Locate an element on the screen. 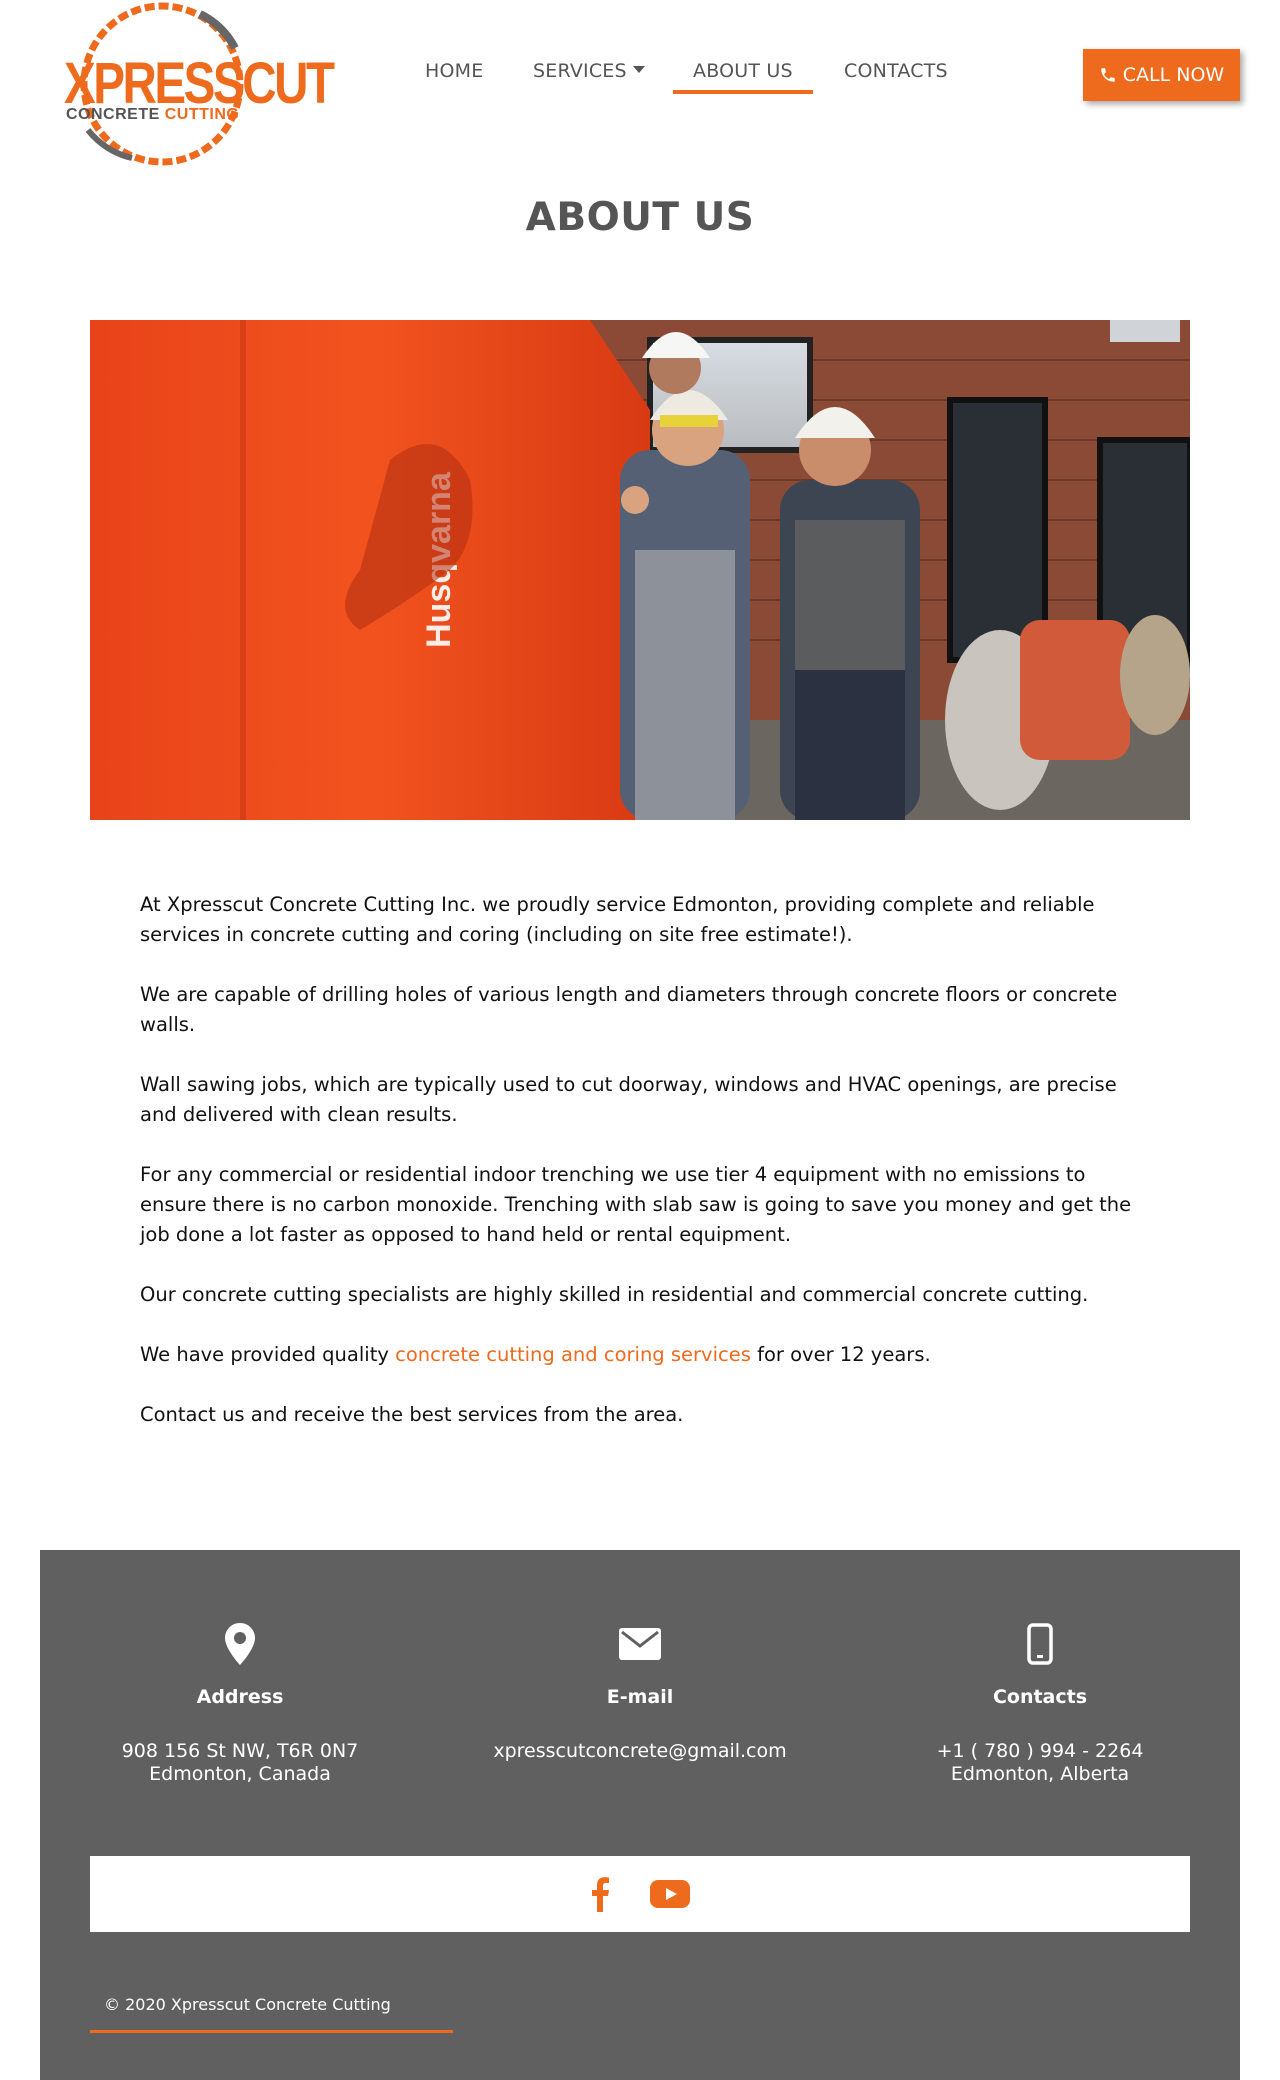  phone-icon is located at coordinates (1108, 75).